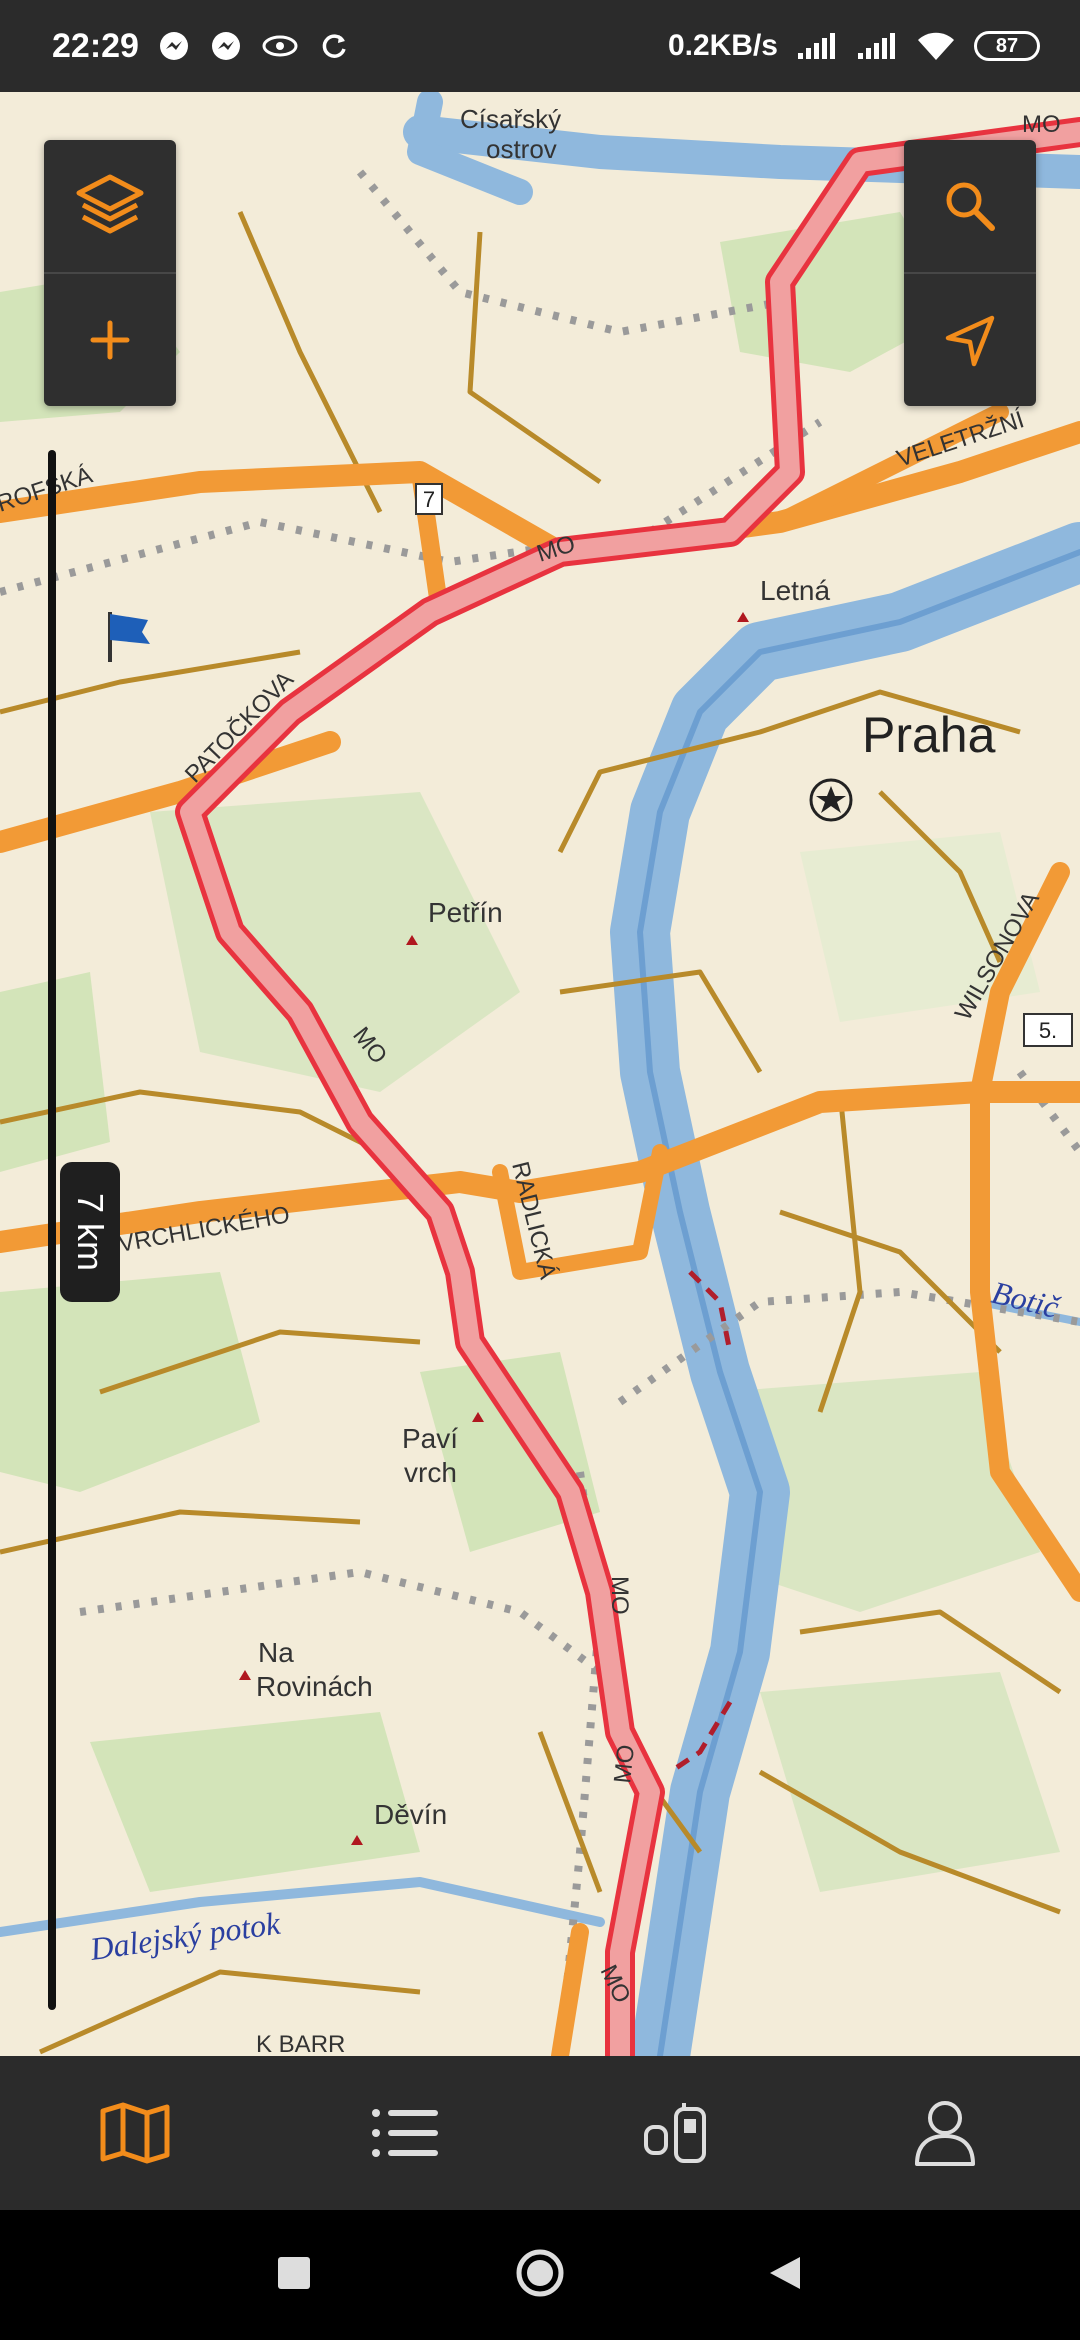 The height and width of the screenshot is (2340, 1080). I want to click on locate-button, so click(970, 339).